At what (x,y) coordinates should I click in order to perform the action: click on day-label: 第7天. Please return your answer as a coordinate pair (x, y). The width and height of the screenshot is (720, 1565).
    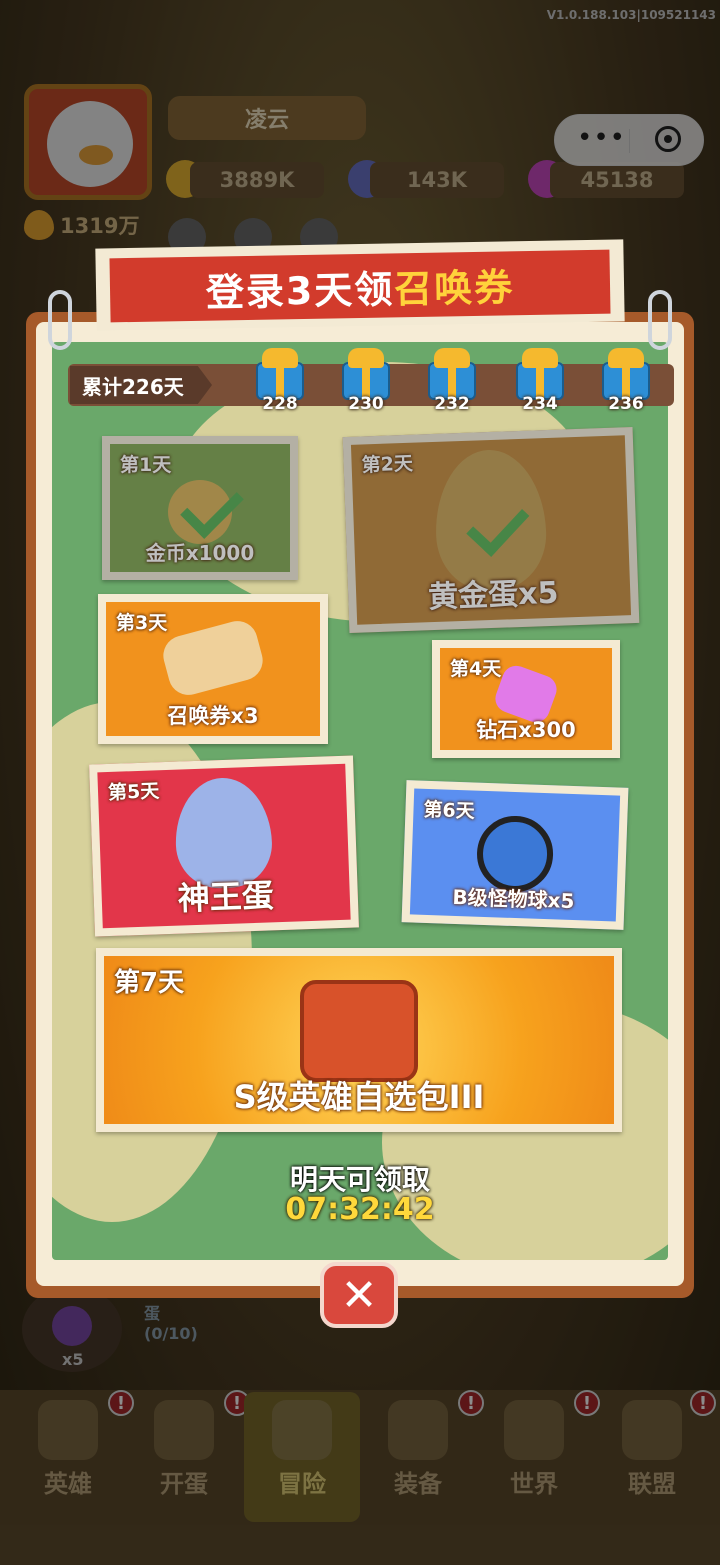
    Looking at the image, I should click on (149, 983).